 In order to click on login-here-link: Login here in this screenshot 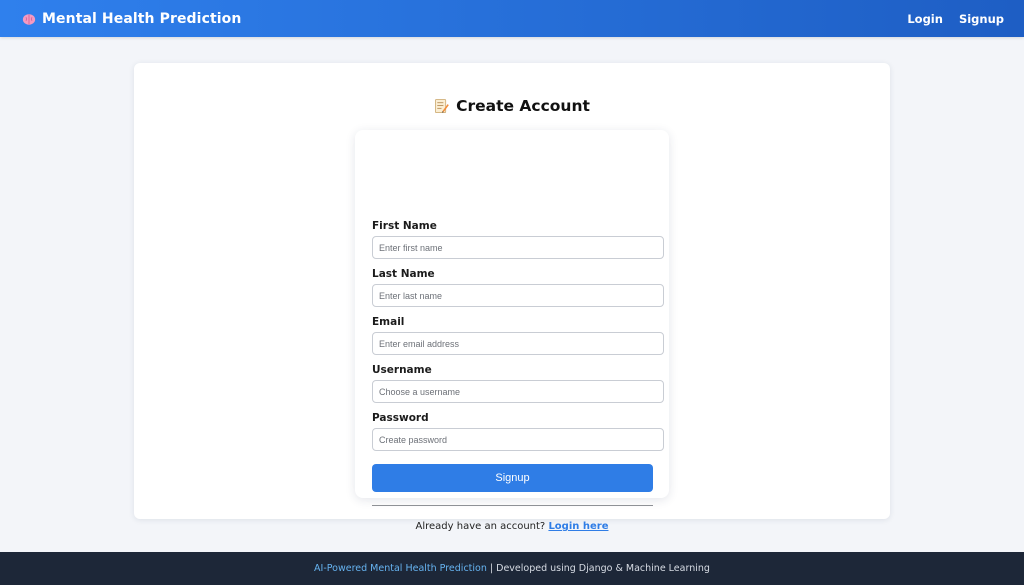, I will do `click(578, 526)`.